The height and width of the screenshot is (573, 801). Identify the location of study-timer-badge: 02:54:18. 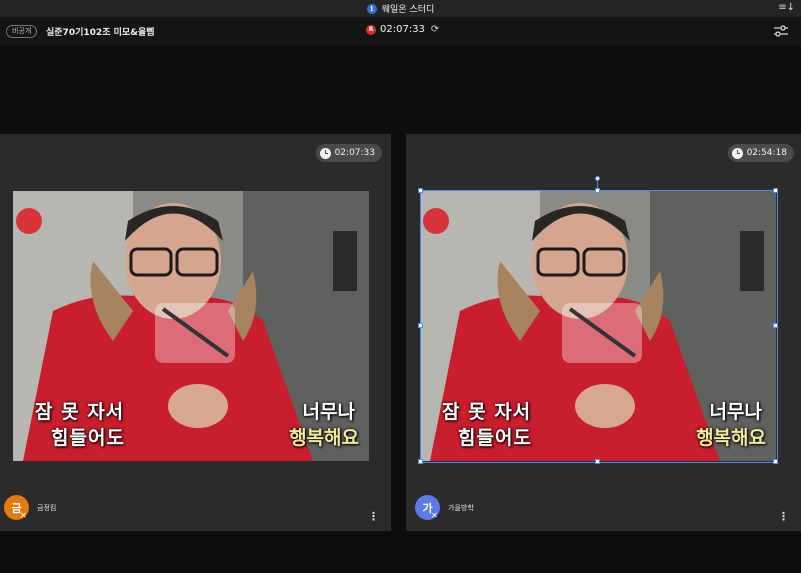
(760, 153).